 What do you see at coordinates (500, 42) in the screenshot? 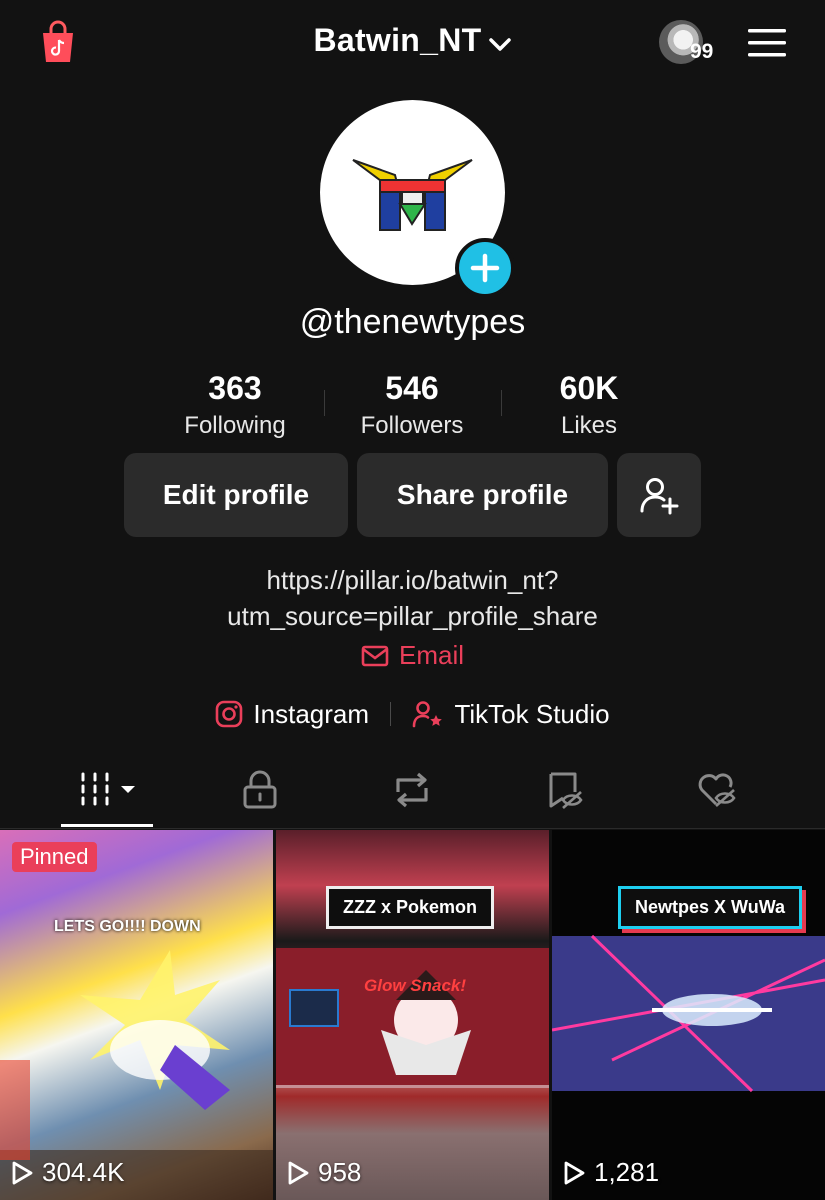
I see `chevron-down-icon` at bounding box center [500, 42].